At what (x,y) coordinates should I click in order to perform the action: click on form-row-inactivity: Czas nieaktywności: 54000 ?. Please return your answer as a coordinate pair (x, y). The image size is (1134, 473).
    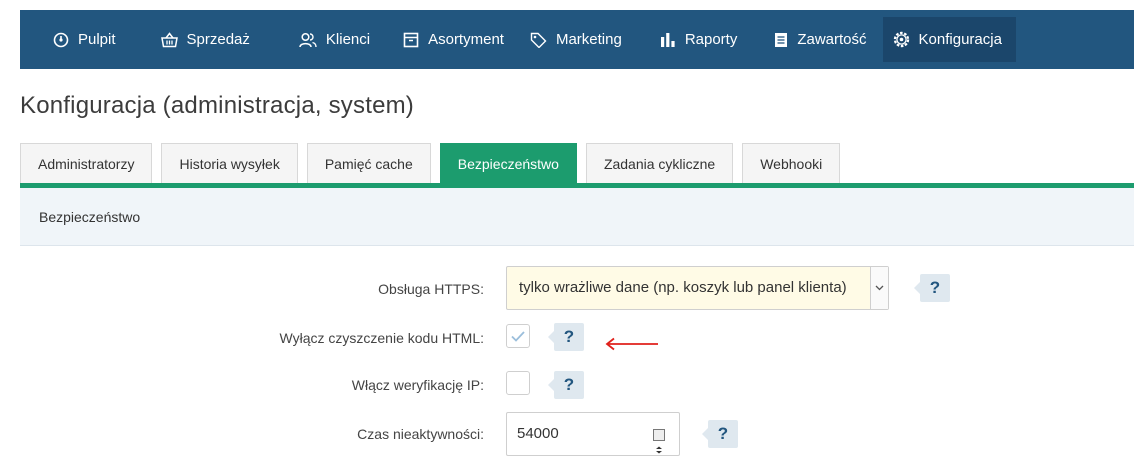
    Looking at the image, I should click on (577, 434).